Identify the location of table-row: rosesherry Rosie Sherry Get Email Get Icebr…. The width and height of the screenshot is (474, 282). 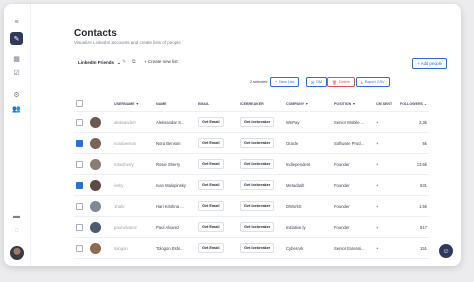
(251, 164).